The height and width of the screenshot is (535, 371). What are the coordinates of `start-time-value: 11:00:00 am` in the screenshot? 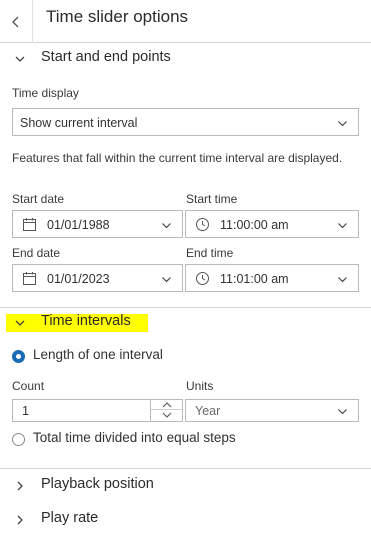 It's located at (254, 225).